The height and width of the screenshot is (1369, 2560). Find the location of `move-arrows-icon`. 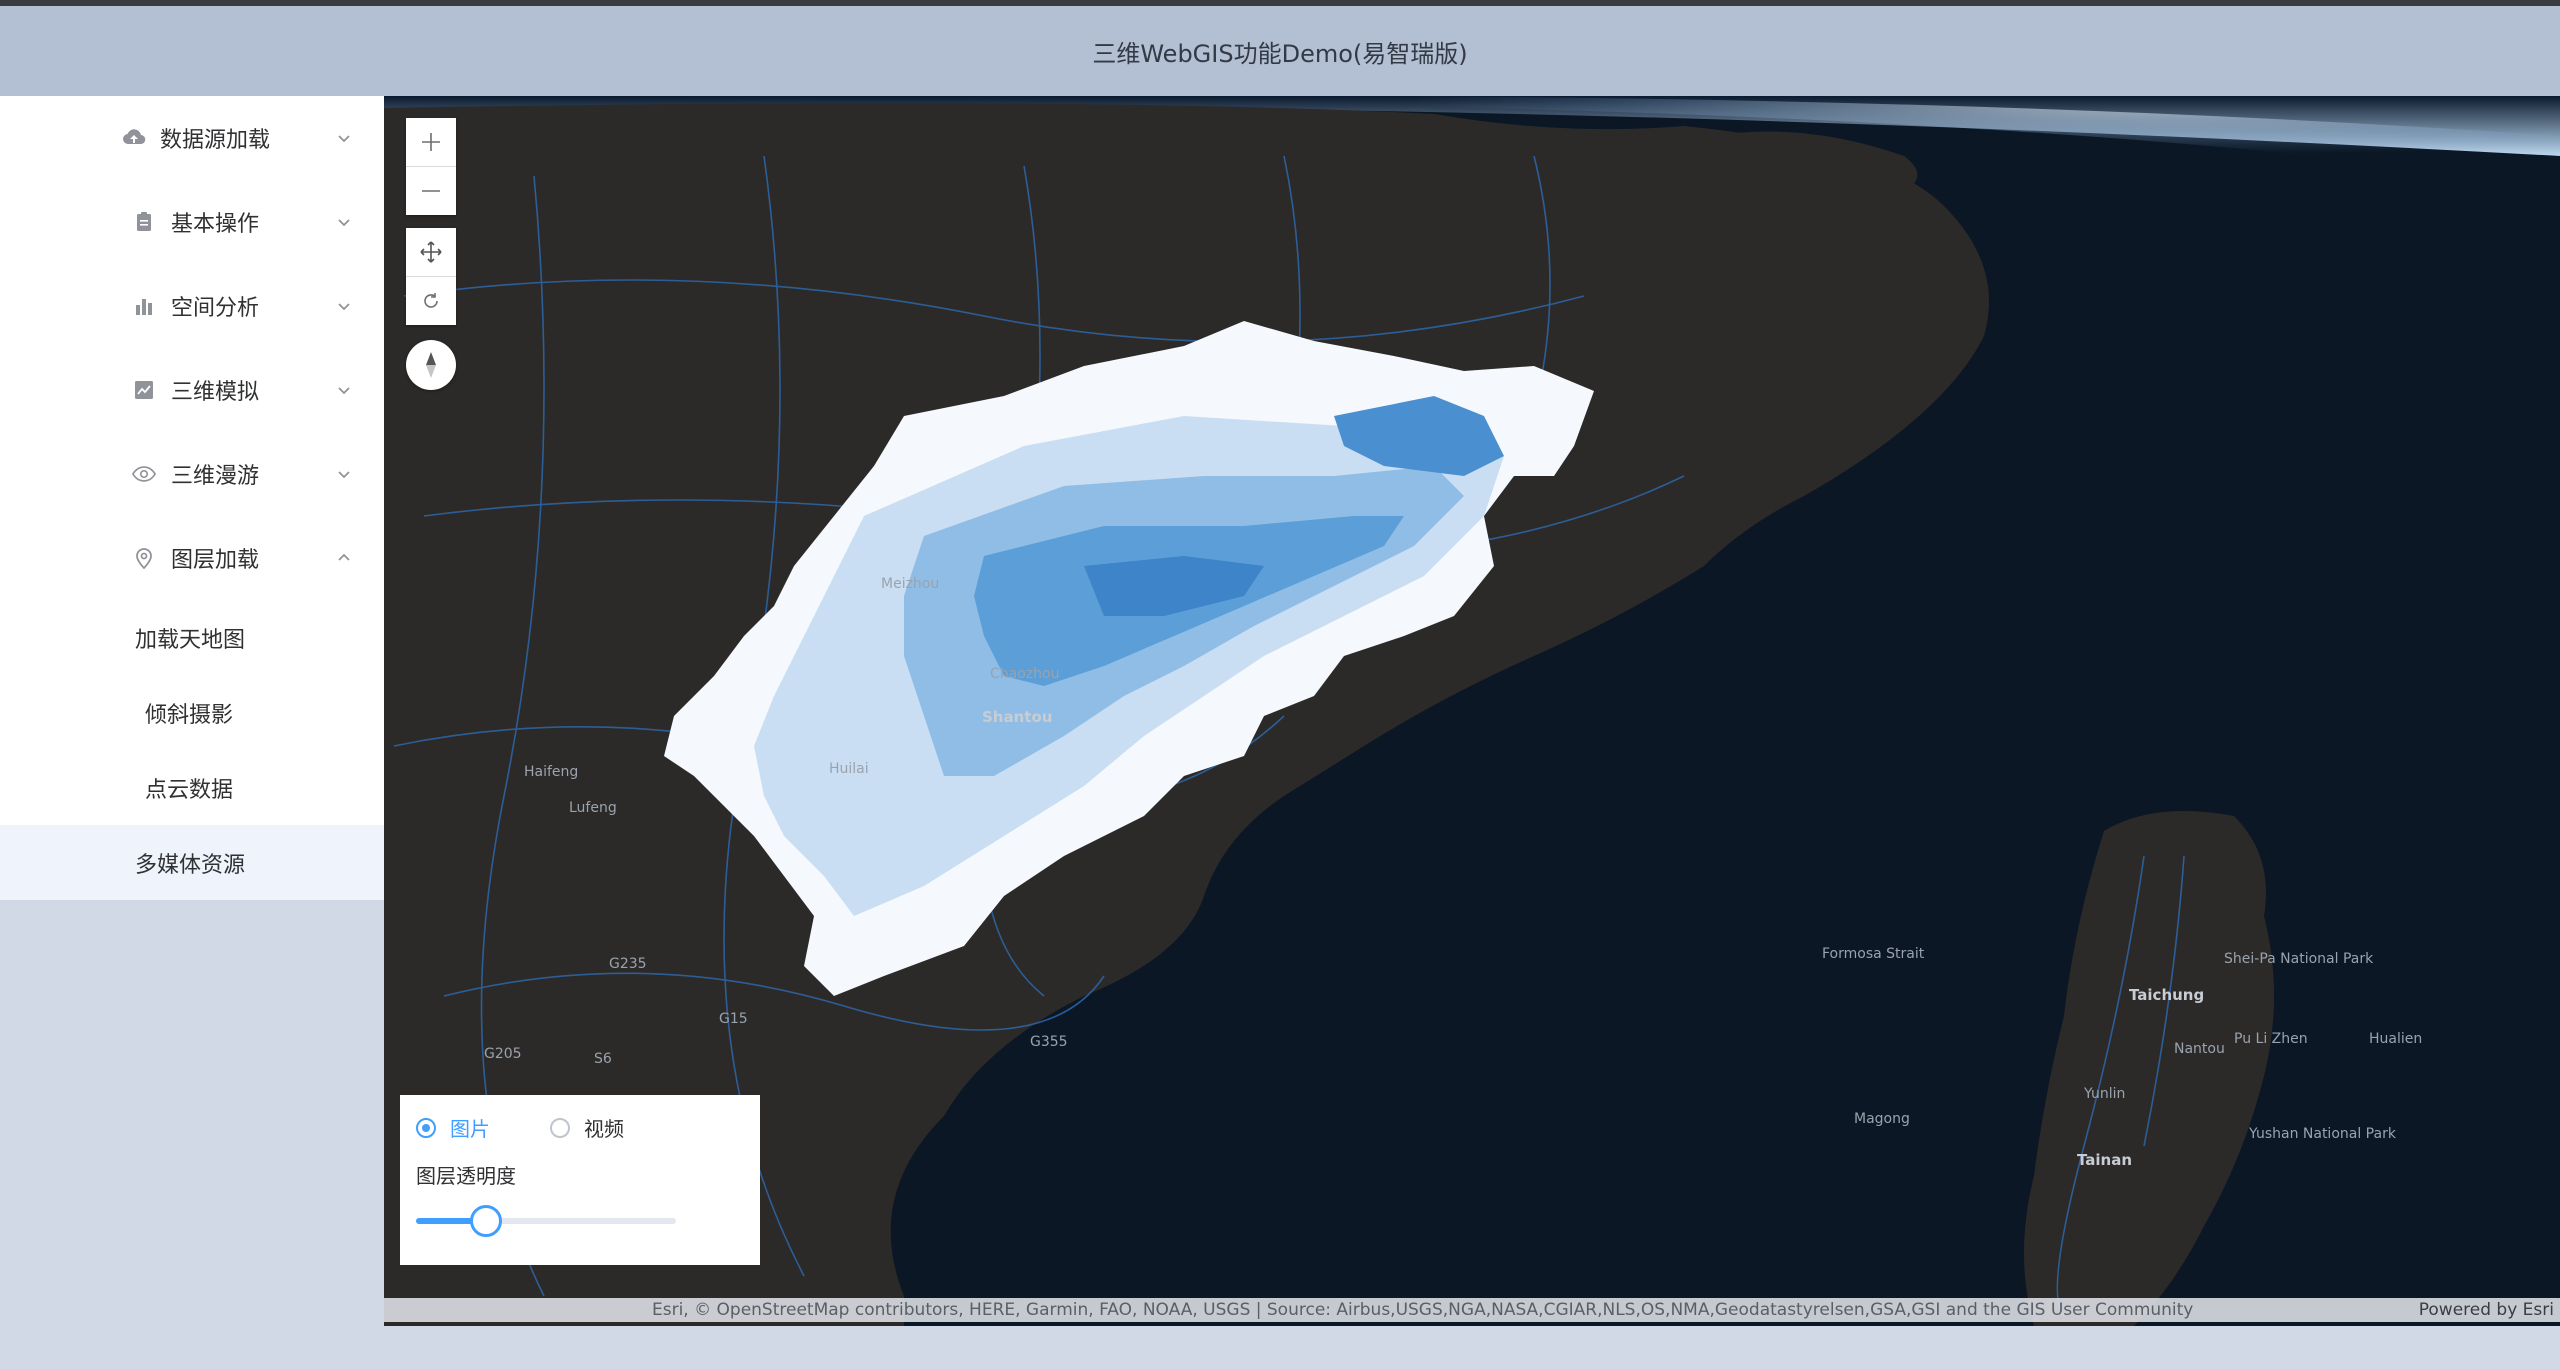

move-arrows-icon is located at coordinates (431, 252).